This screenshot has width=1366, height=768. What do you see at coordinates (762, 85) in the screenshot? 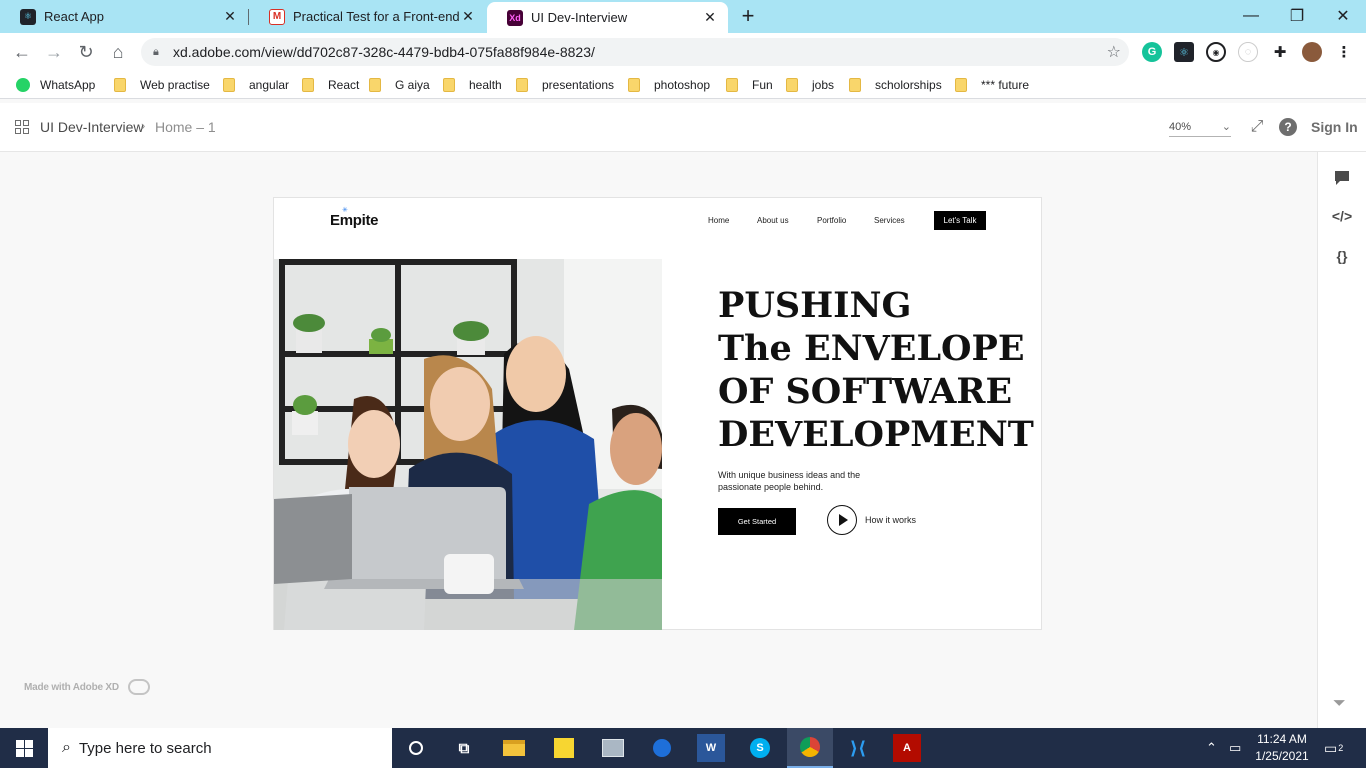
I see `bookmark-label: Fun` at bounding box center [762, 85].